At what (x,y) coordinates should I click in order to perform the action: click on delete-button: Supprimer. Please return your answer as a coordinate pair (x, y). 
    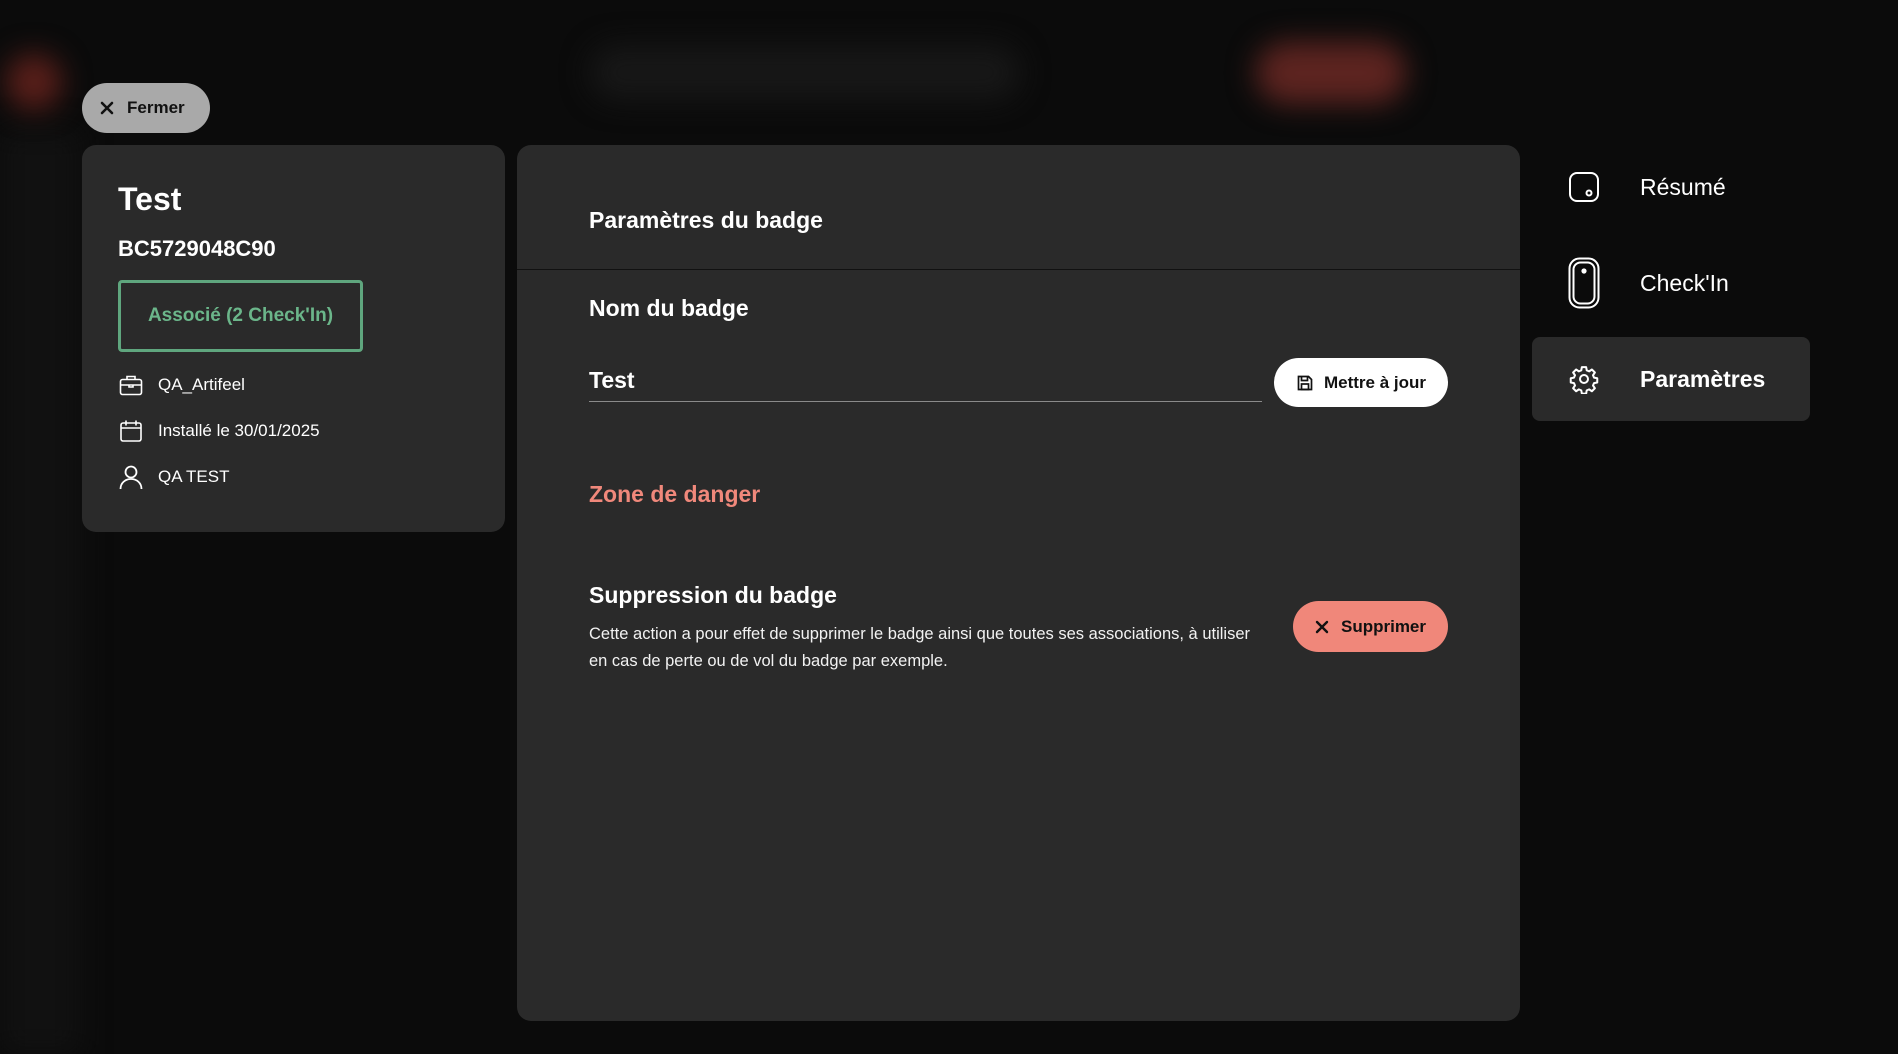
    Looking at the image, I should click on (1370, 626).